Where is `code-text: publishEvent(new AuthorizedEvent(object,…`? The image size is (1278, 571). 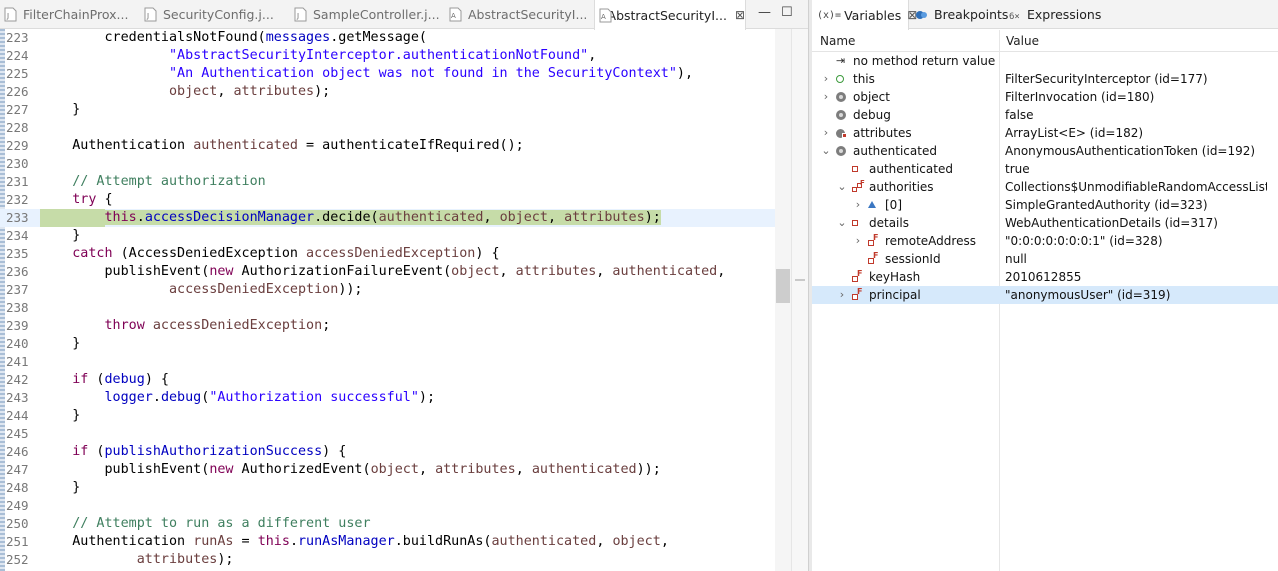 code-text: publishEvent(new AuthorizedEvent(object,… is located at coordinates (350, 469).